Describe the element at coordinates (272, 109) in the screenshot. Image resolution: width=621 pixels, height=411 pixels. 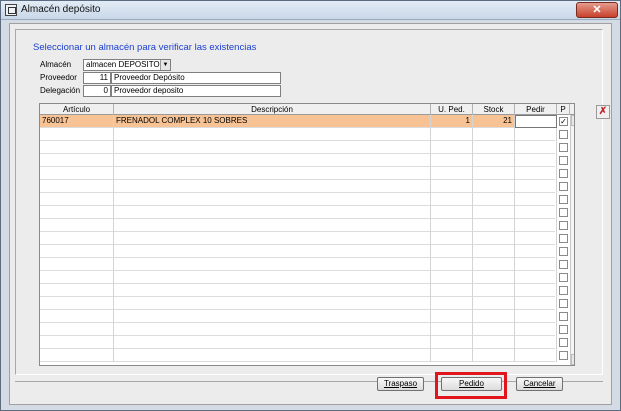
I see `column-header-descripcion: Descripción` at that location.